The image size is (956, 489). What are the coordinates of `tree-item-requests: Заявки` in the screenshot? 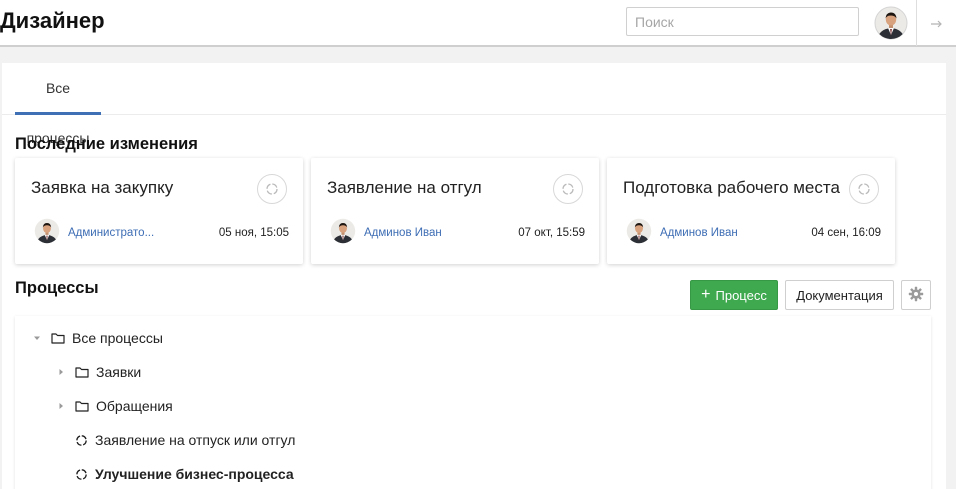 It's located at (98, 372).